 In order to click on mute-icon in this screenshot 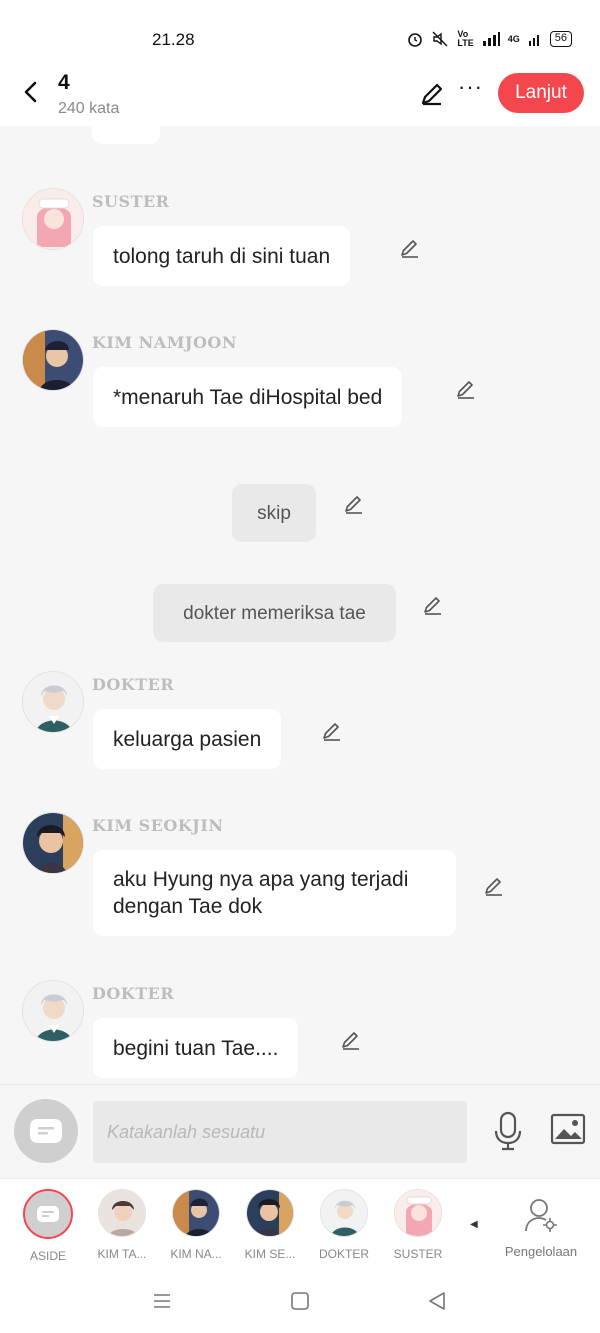, I will do `click(440, 39)`.